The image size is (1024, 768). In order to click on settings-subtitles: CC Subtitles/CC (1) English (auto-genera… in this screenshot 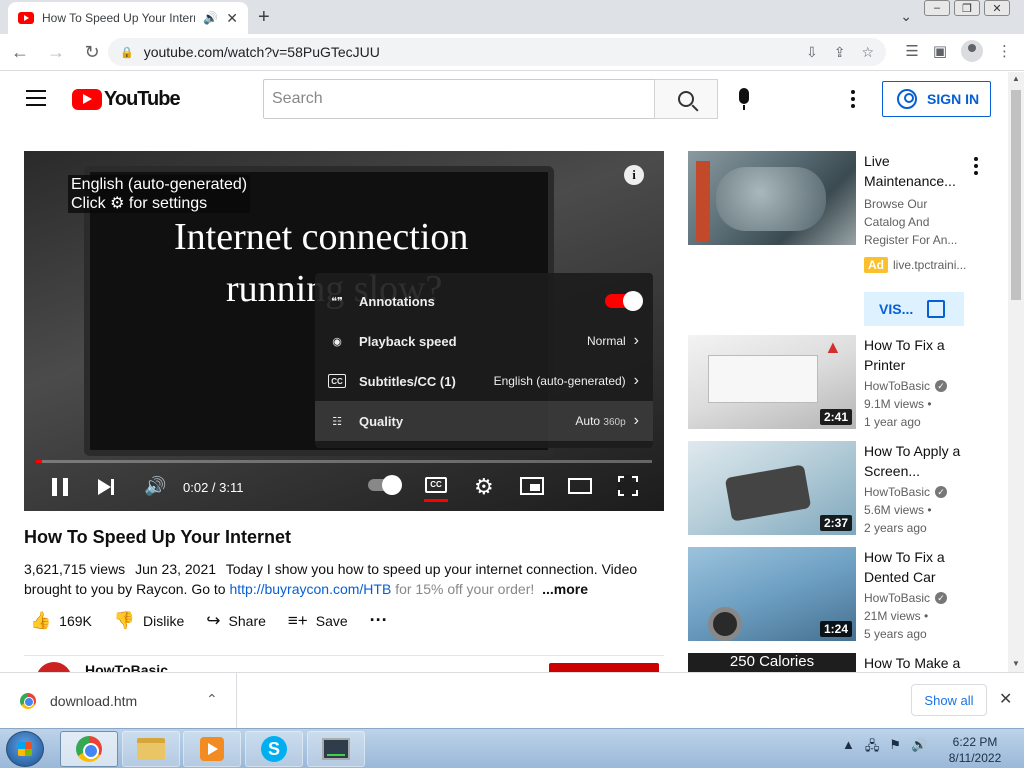, I will do `click(484, 381)`.